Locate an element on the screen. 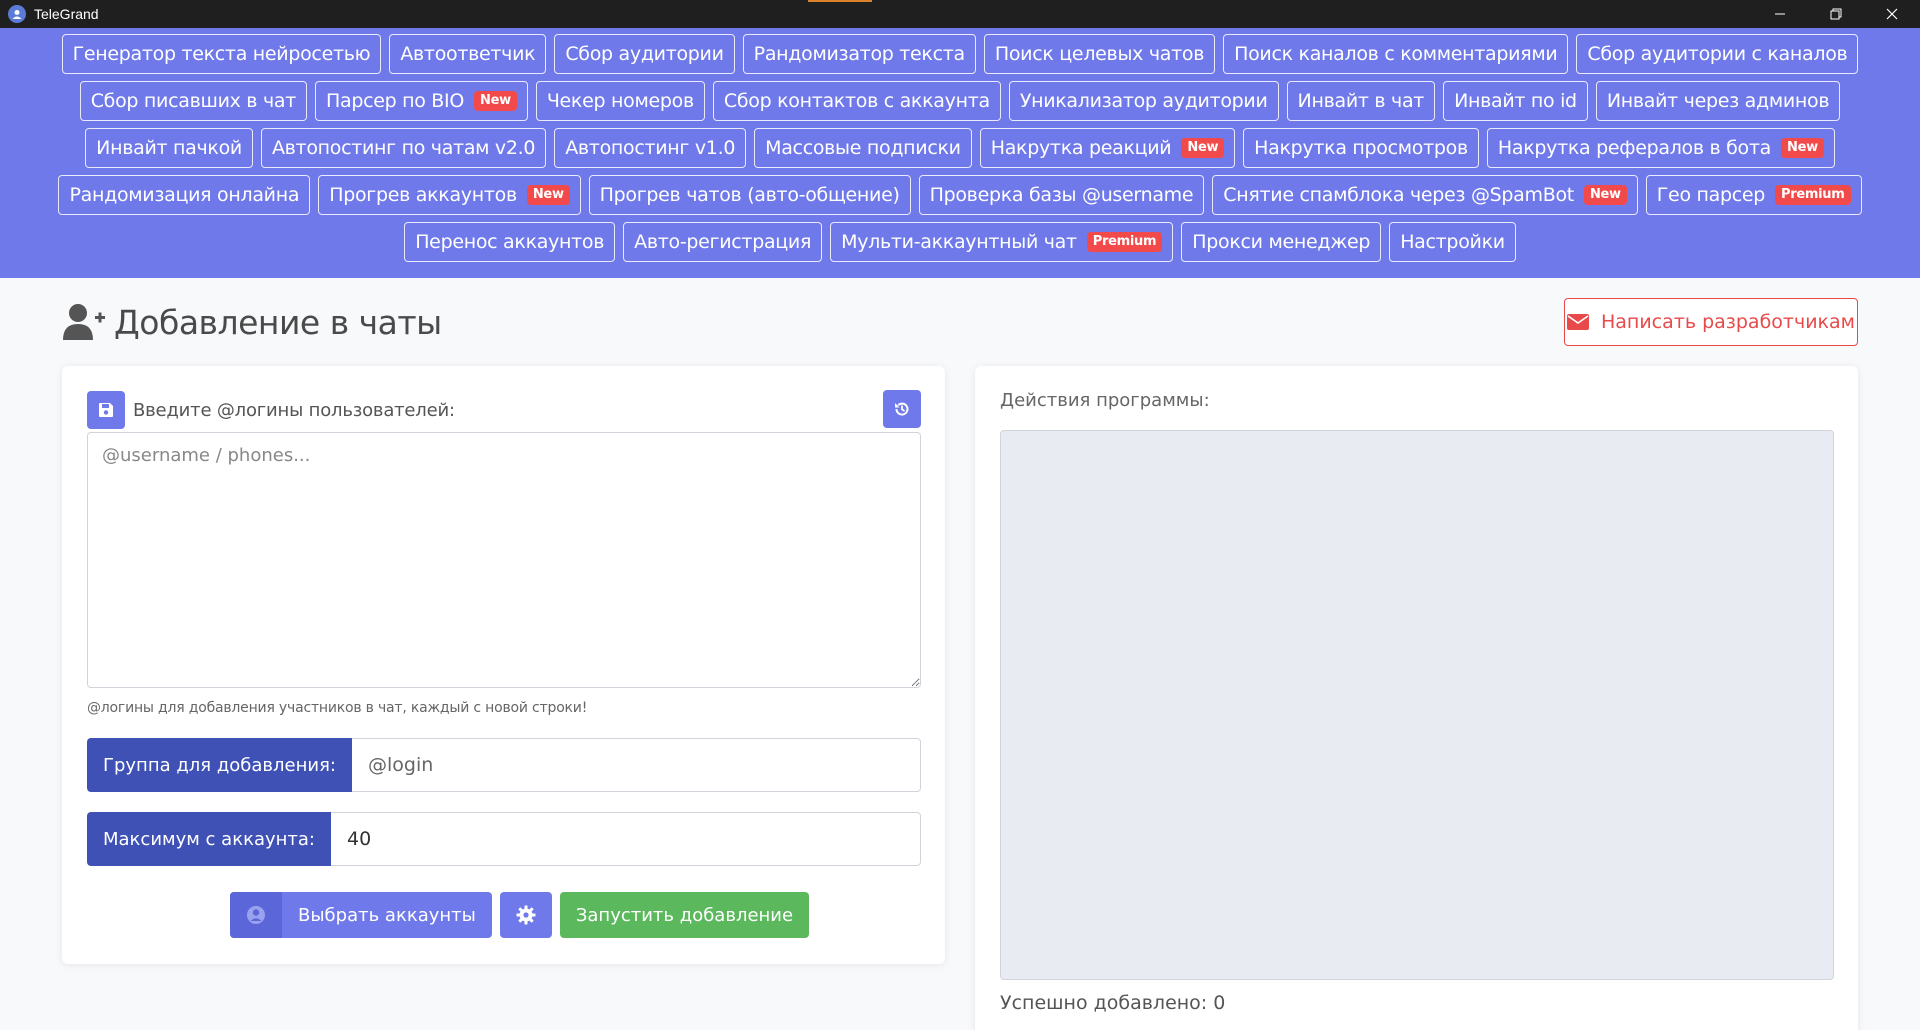  nav-item: Накрутка рефералов в бота New is located at coordinates (1660, 148).